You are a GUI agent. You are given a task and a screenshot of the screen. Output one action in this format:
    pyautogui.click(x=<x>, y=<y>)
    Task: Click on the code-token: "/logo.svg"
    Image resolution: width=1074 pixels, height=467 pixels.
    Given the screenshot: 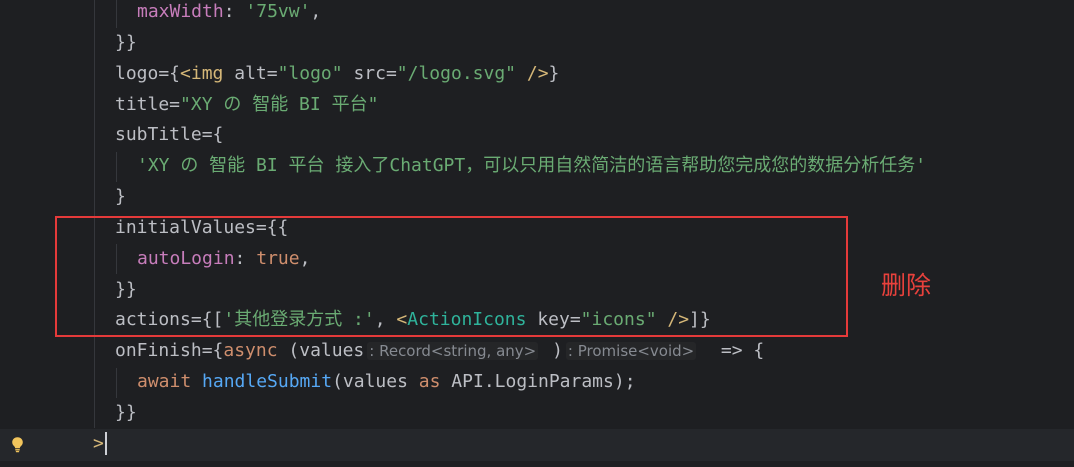 What is the action you would take?
    pyautogui.click(x=456, y=73)
    